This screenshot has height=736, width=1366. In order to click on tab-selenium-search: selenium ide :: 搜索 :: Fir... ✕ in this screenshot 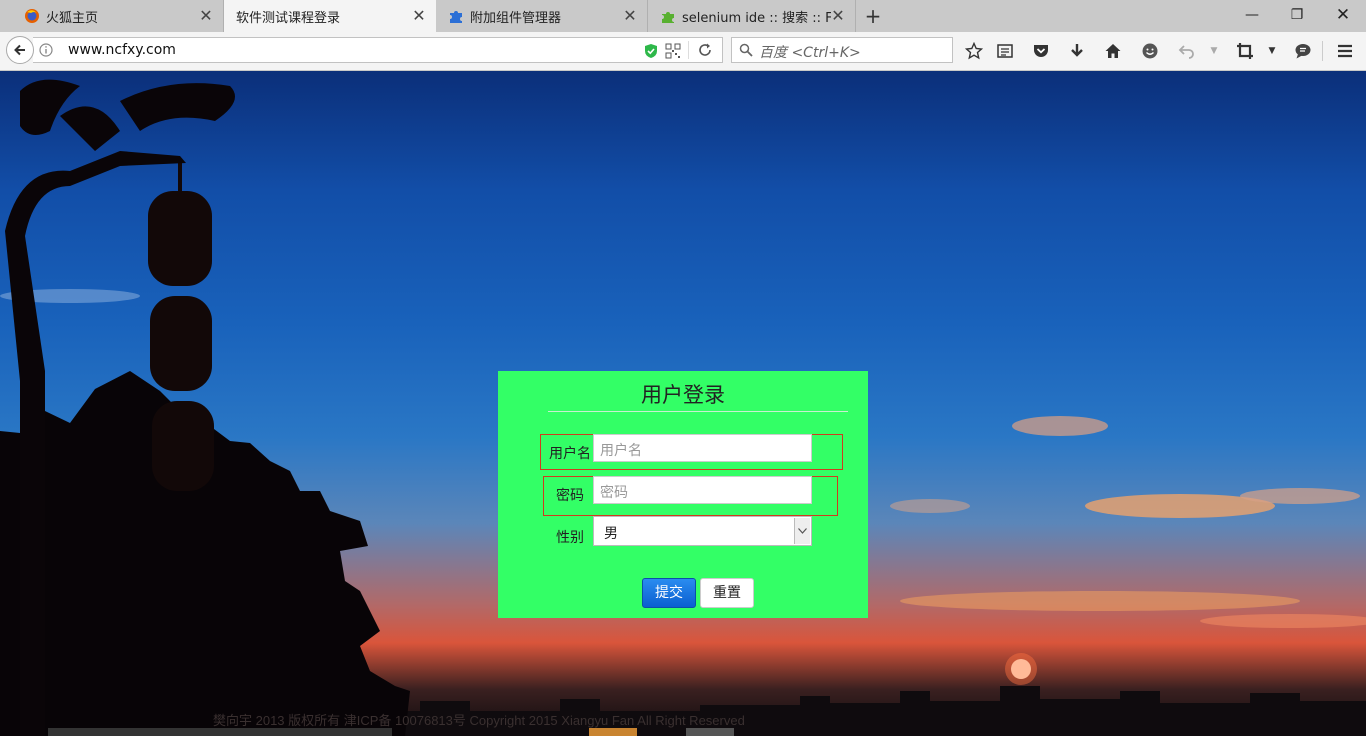, I will do `click(752, 16)`.